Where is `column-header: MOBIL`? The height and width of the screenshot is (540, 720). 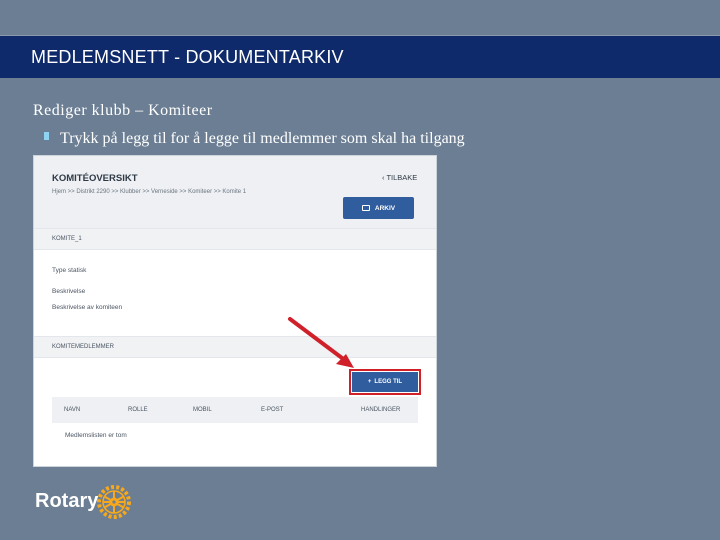
column-header: MOBIL is located at coordinates (202, 410).